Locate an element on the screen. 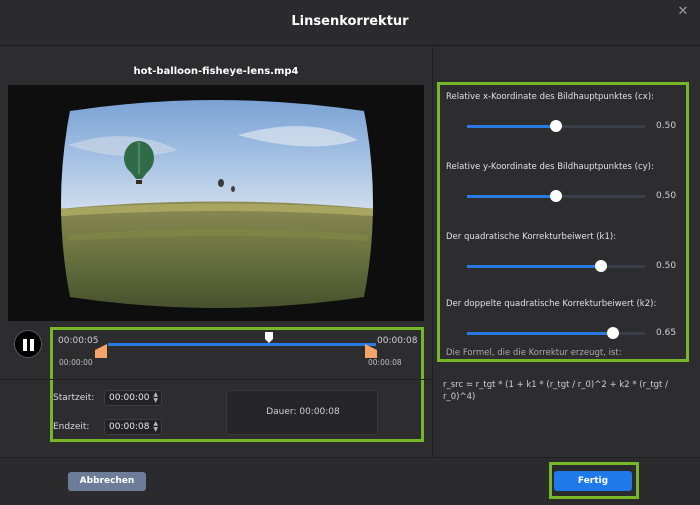  pause-button is located at coordinates (28, 344).